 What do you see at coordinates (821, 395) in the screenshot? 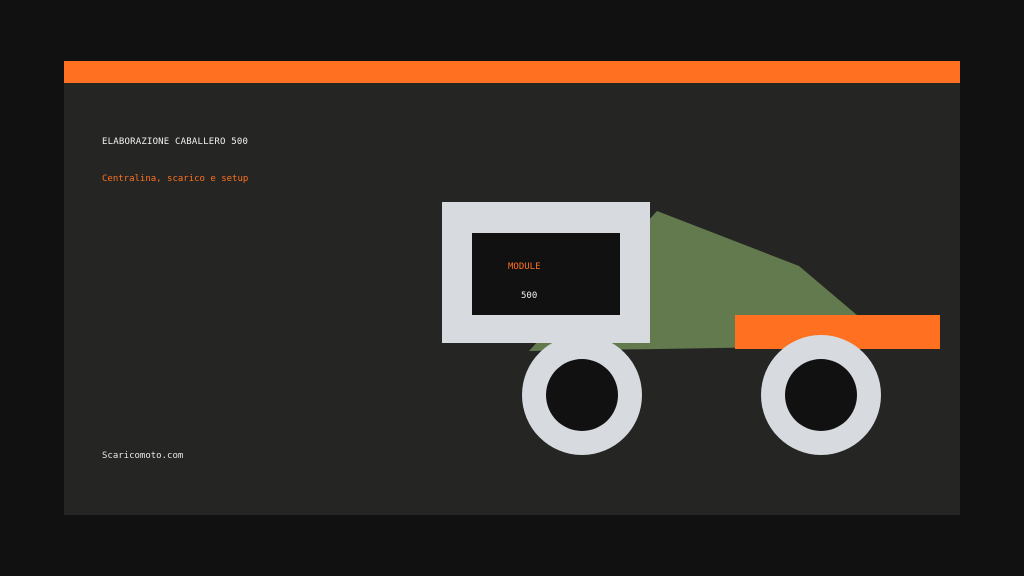
I see `rear-wheel` at bounding box center [821, 395].